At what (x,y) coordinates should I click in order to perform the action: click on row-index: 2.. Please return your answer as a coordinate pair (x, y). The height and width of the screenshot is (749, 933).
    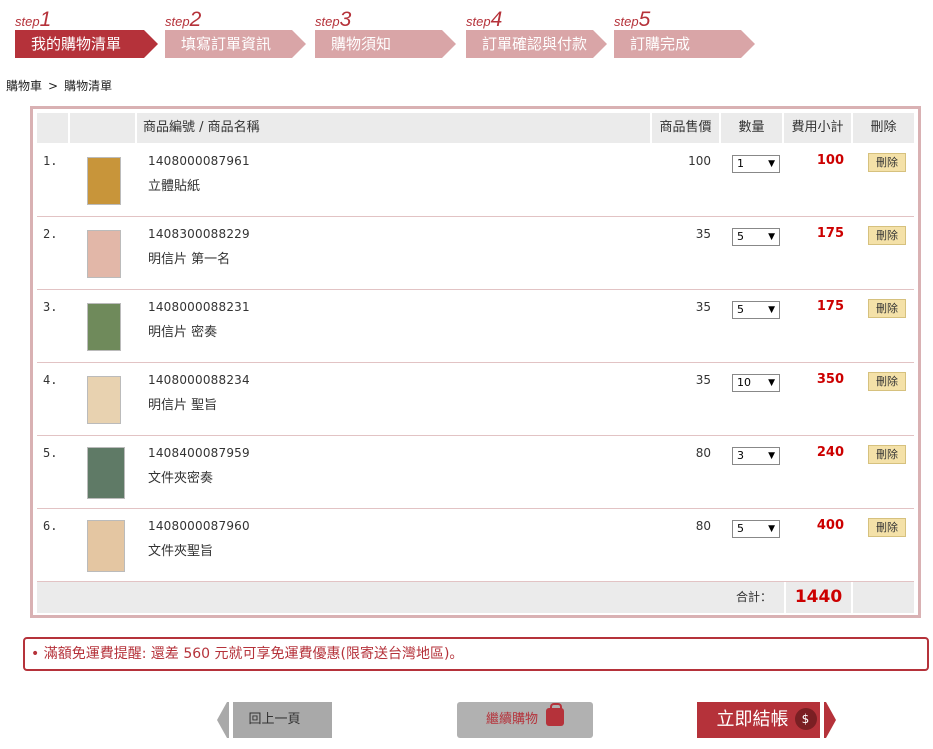
    Looking at the image, I should click on (50, 234).